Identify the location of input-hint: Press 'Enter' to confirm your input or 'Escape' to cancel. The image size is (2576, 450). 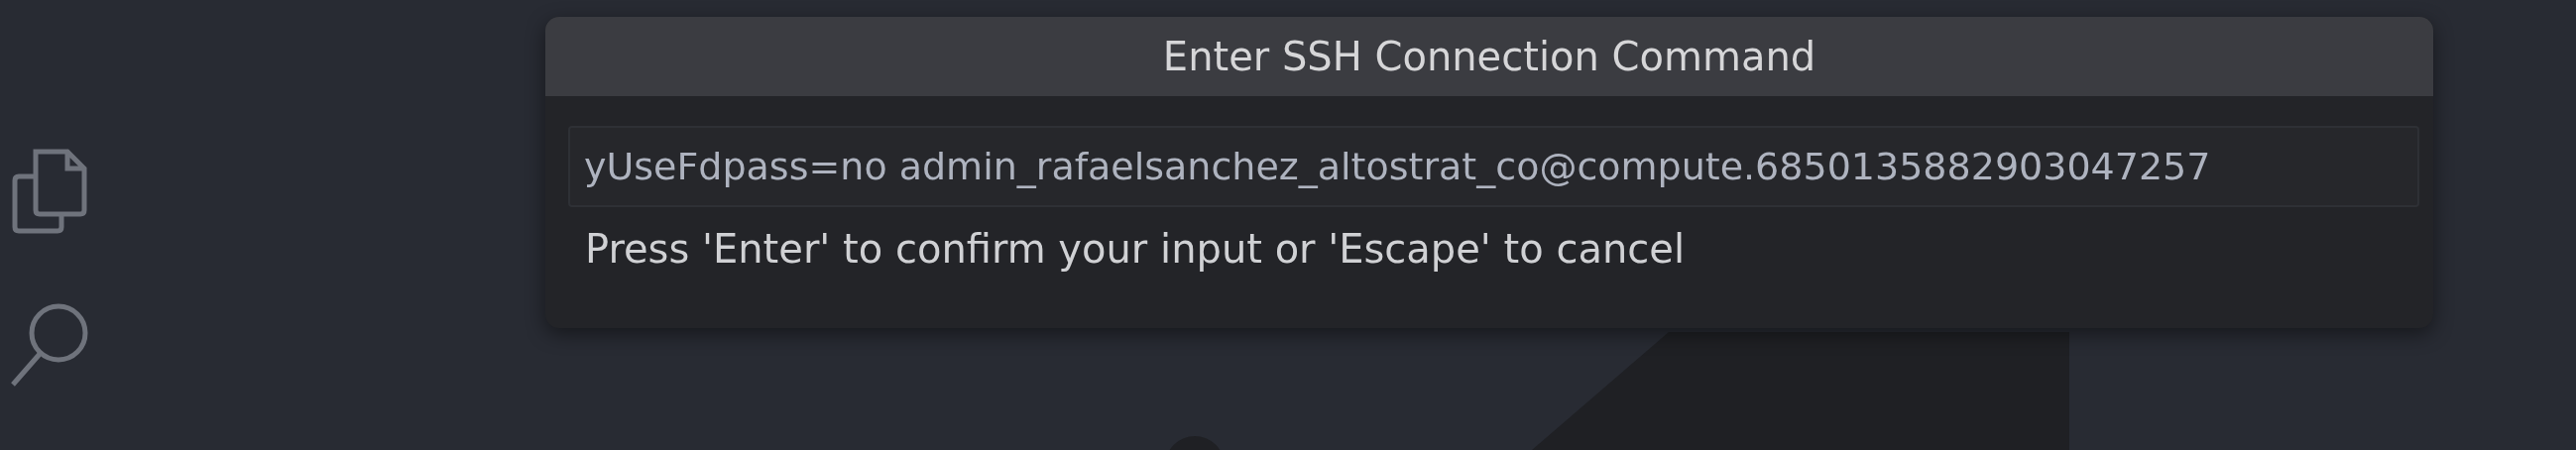
(1136, 250).